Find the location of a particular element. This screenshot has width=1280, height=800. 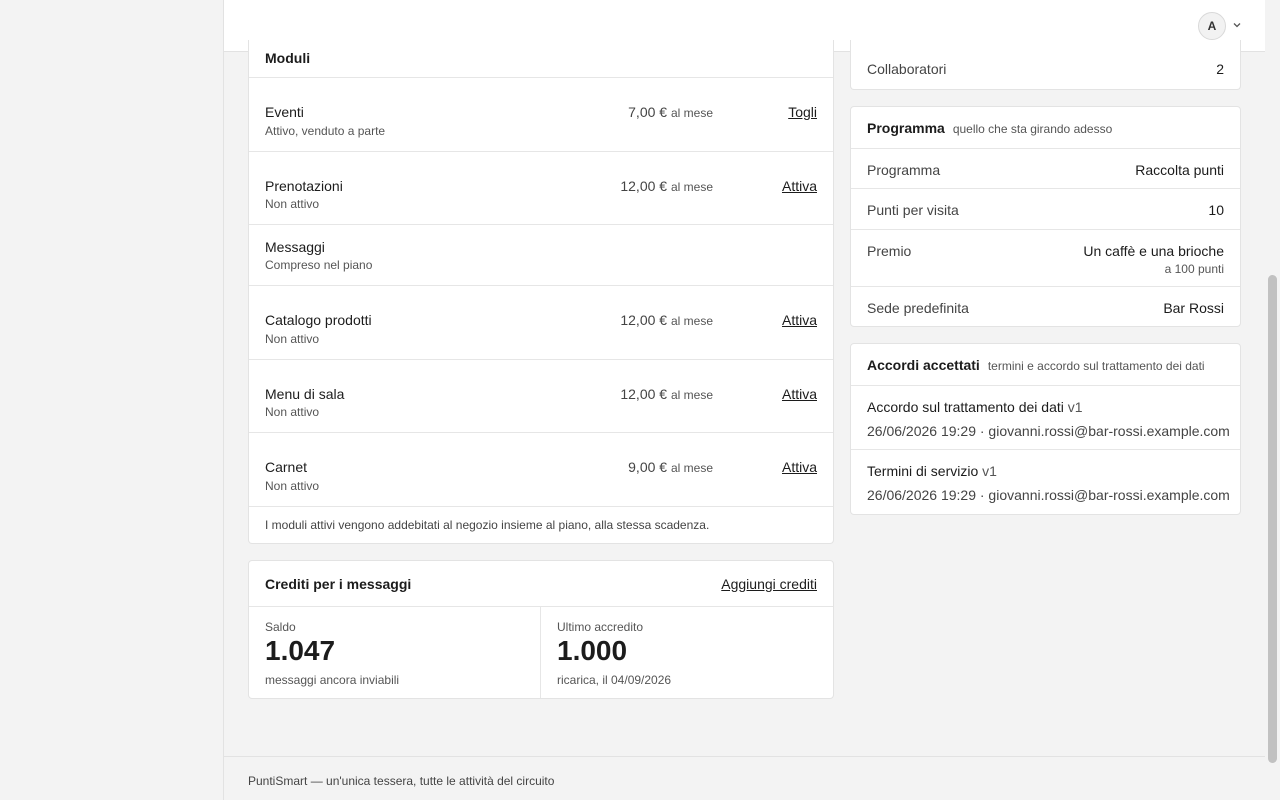

module-name: Eventi is located at coordinates (284, 112).